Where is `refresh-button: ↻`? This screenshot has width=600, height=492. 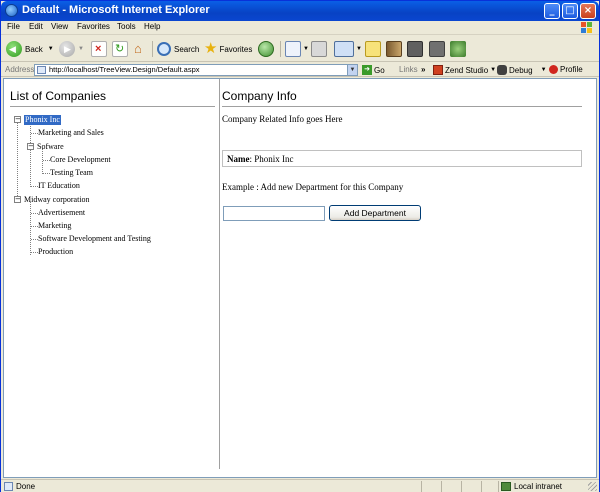 refresh-button: ↻ is located at coordinates (120, 49).